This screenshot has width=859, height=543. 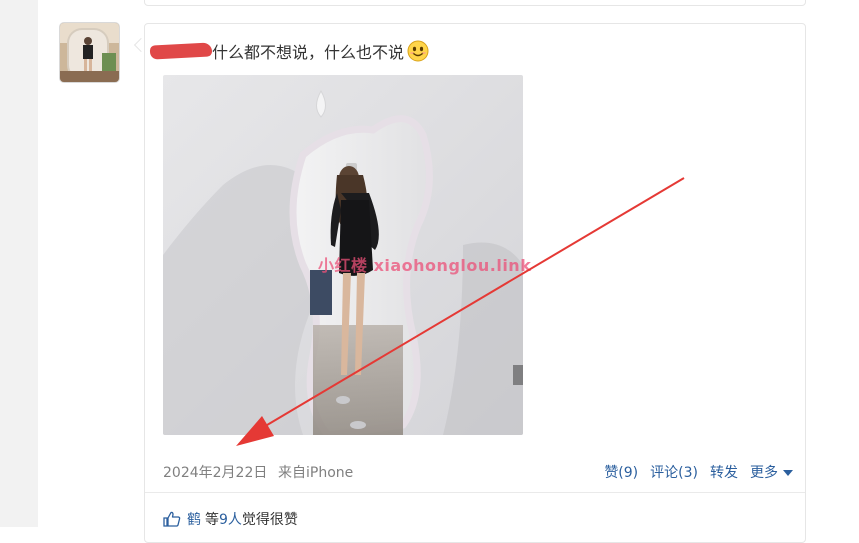 What do you see at coordinates (212, 520) in the screenshot?
I see `likes-prefix: 等` at bounding box center [212, 520].